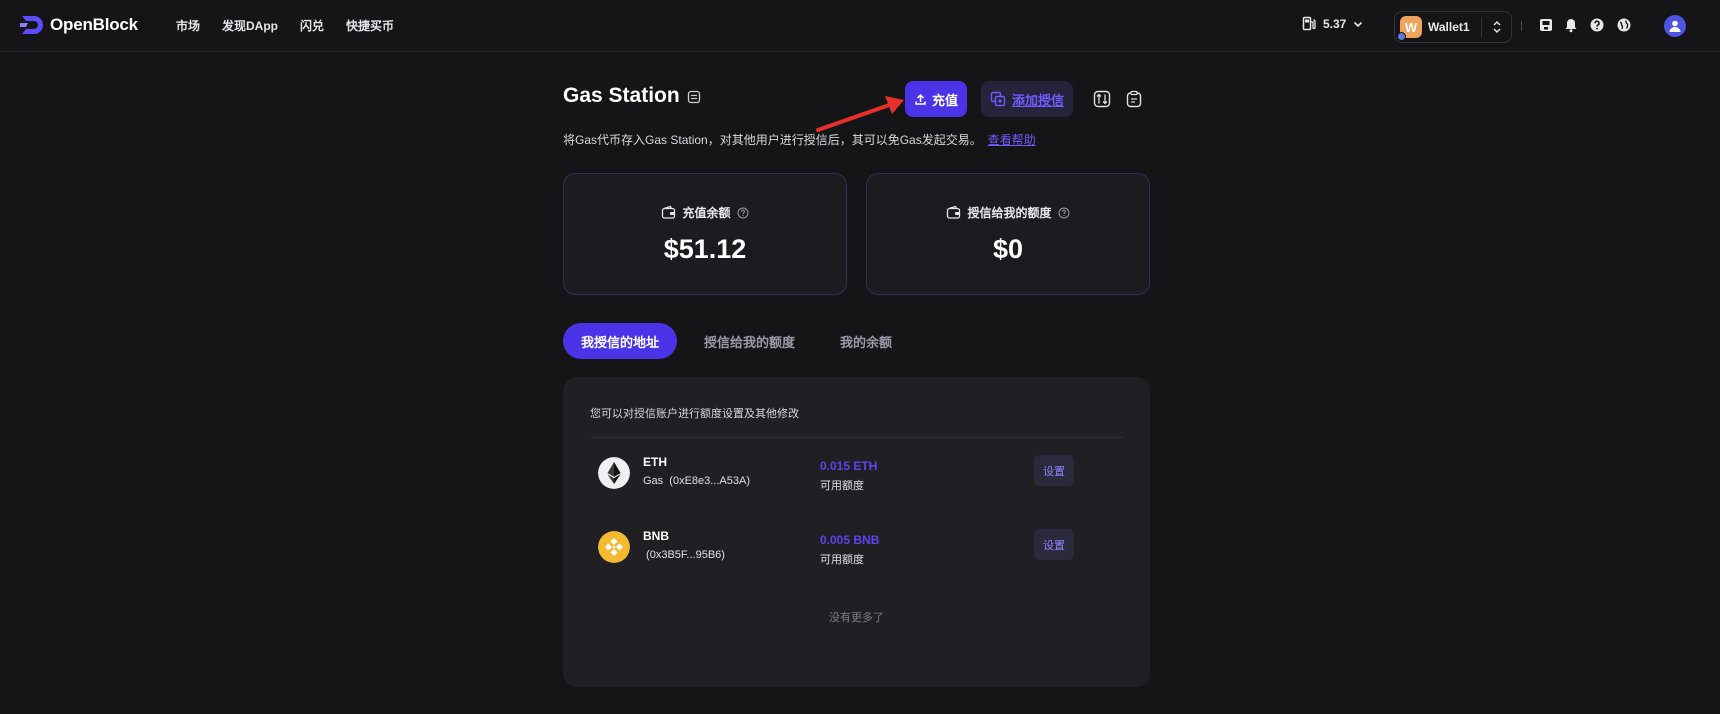  I want to click on help-icon, so click(1597, 25).